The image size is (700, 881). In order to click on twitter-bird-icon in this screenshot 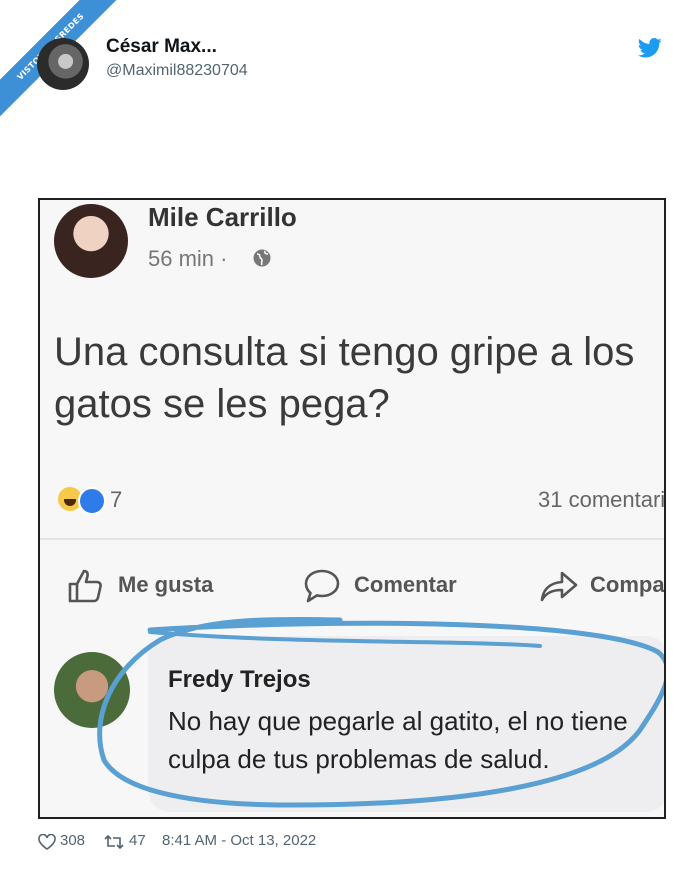, I will do `click(650, 48)`.